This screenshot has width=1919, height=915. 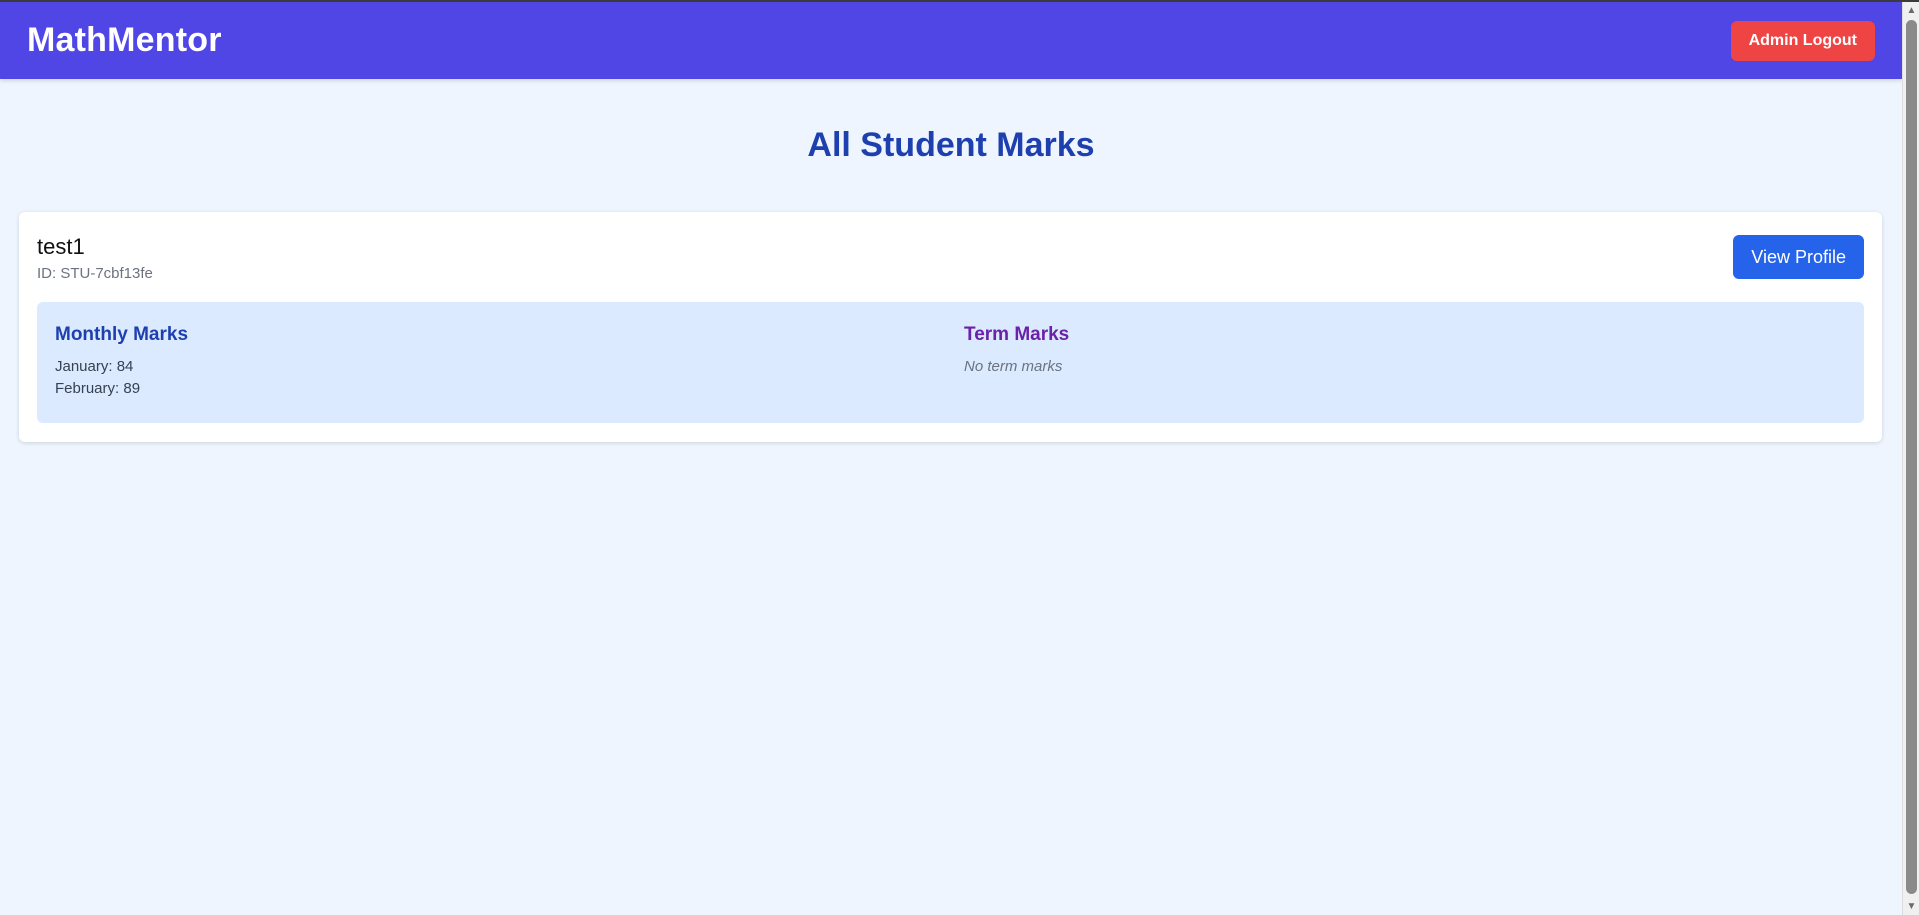 I want to click on student-name: test1, so click(x=61, y=246).